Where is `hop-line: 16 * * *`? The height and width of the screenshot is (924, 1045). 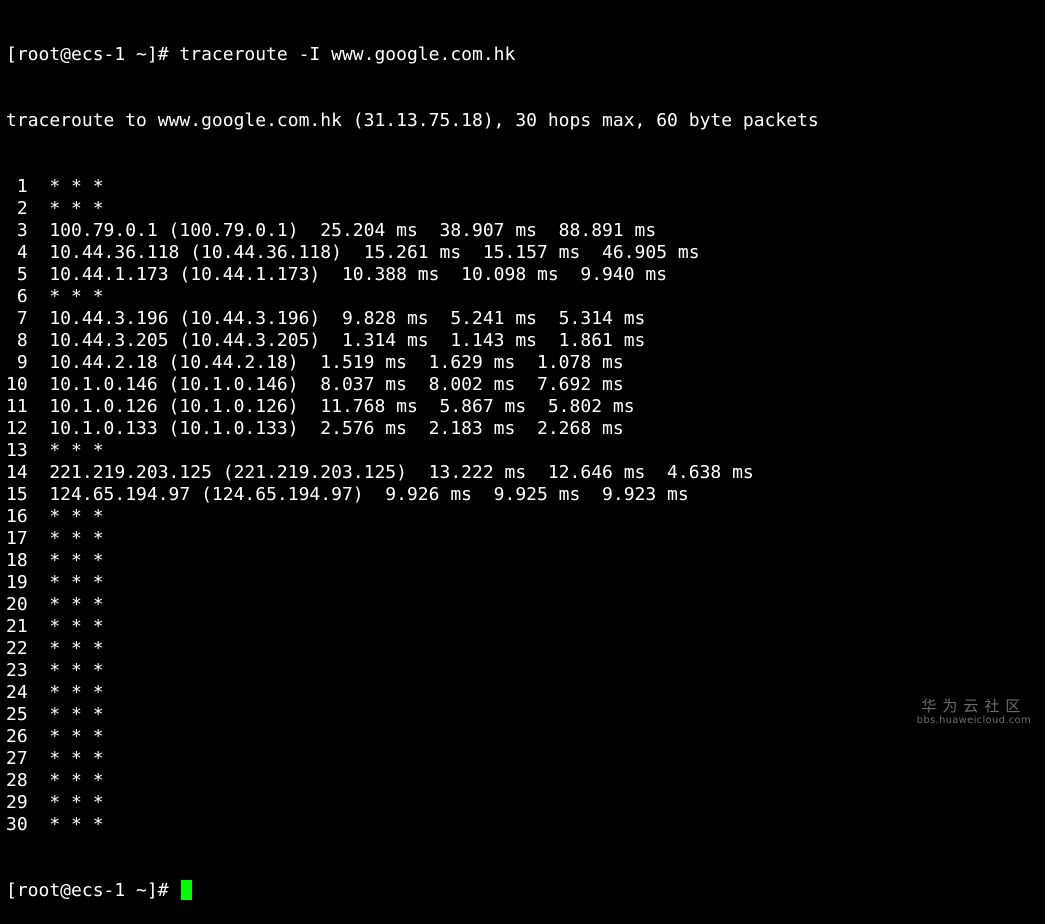 hop-line: 16 * * * is located at coordinates (55, 516).